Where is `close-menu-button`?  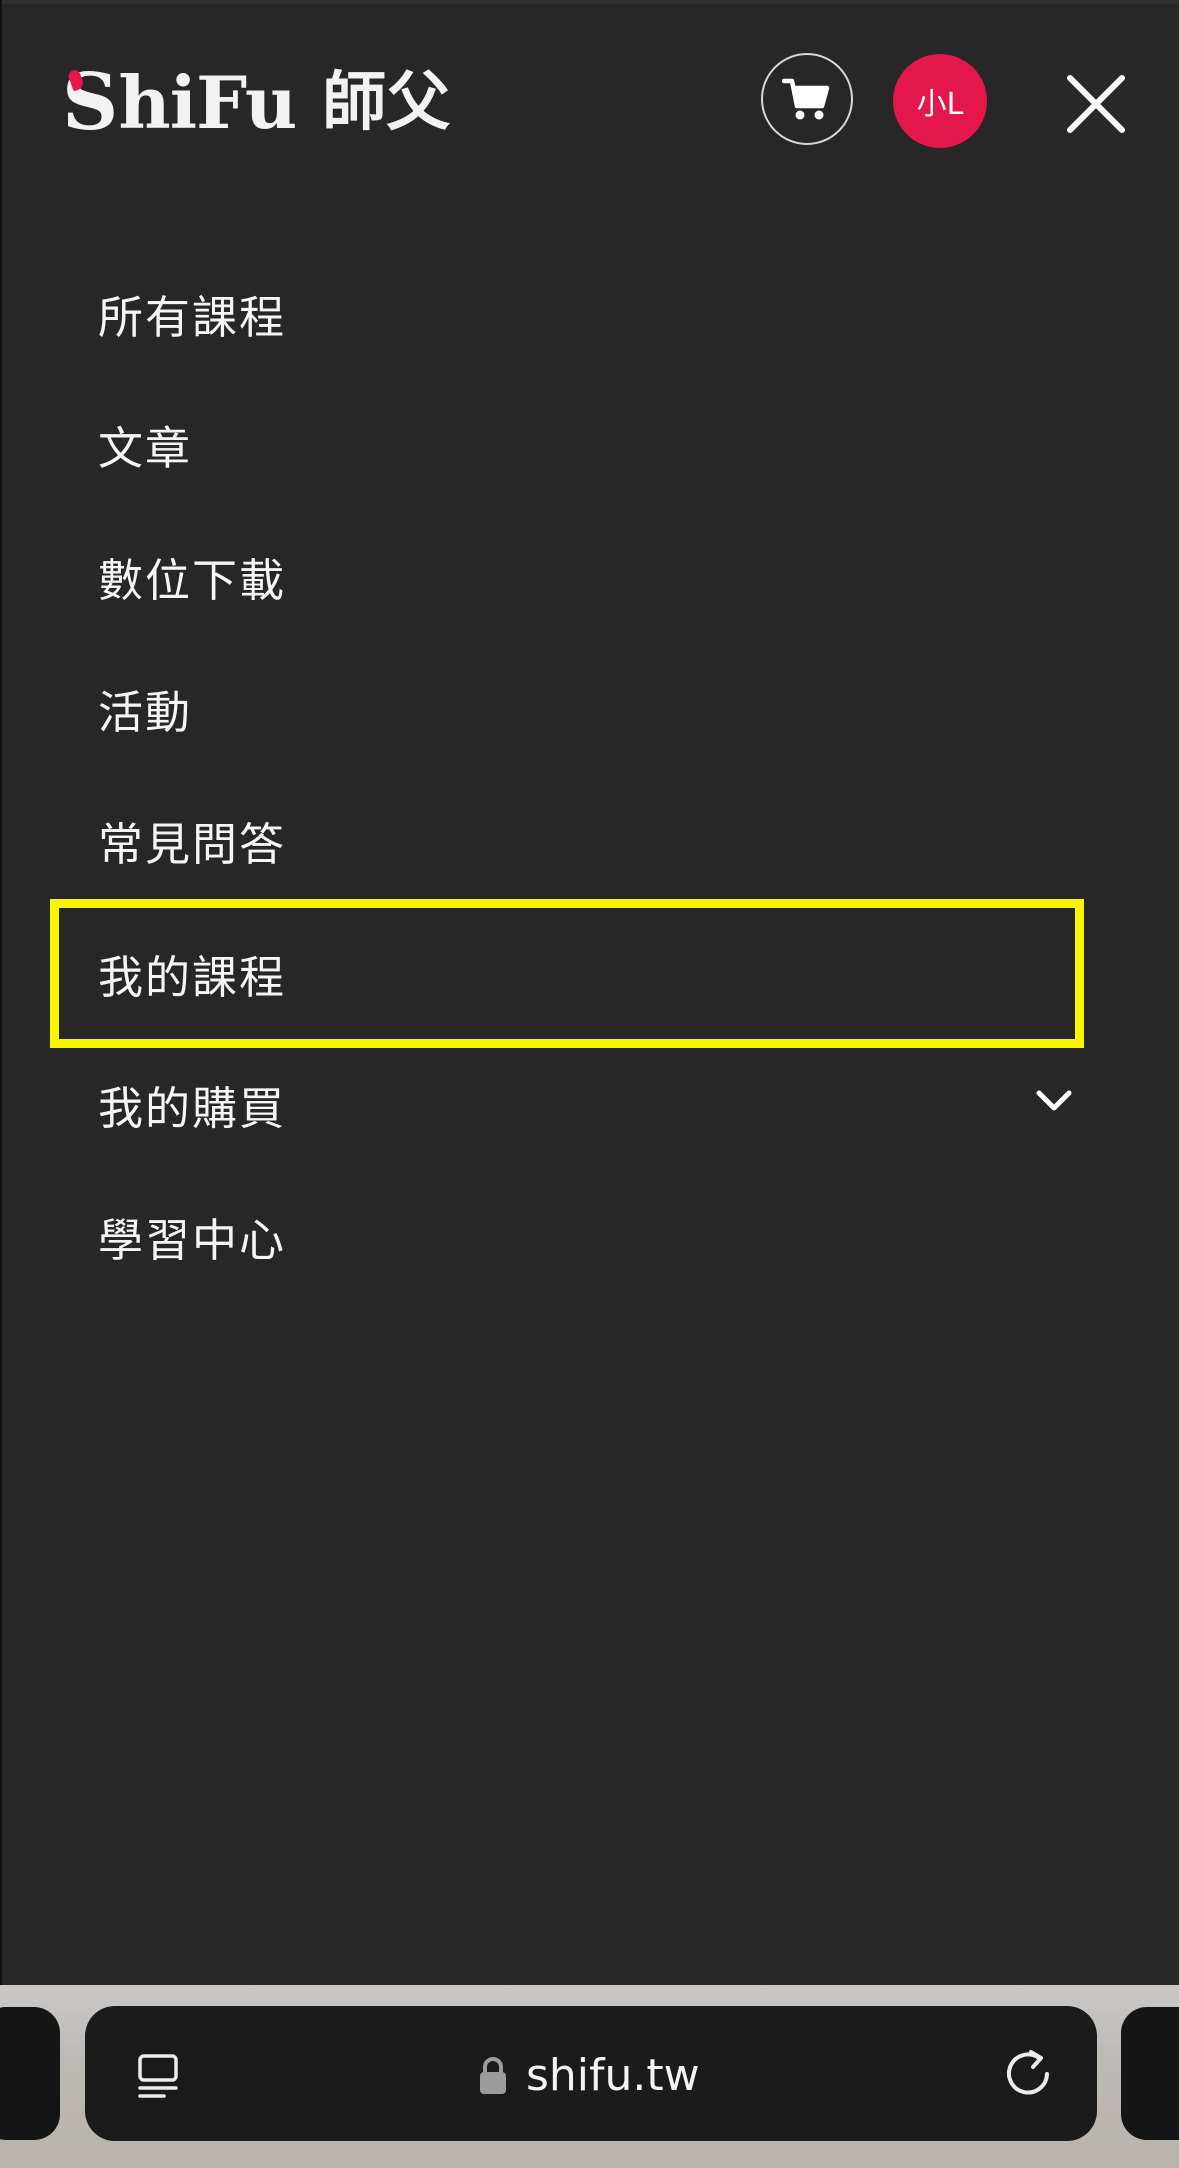 close-menu-button is located at coordinates (1096, 104).